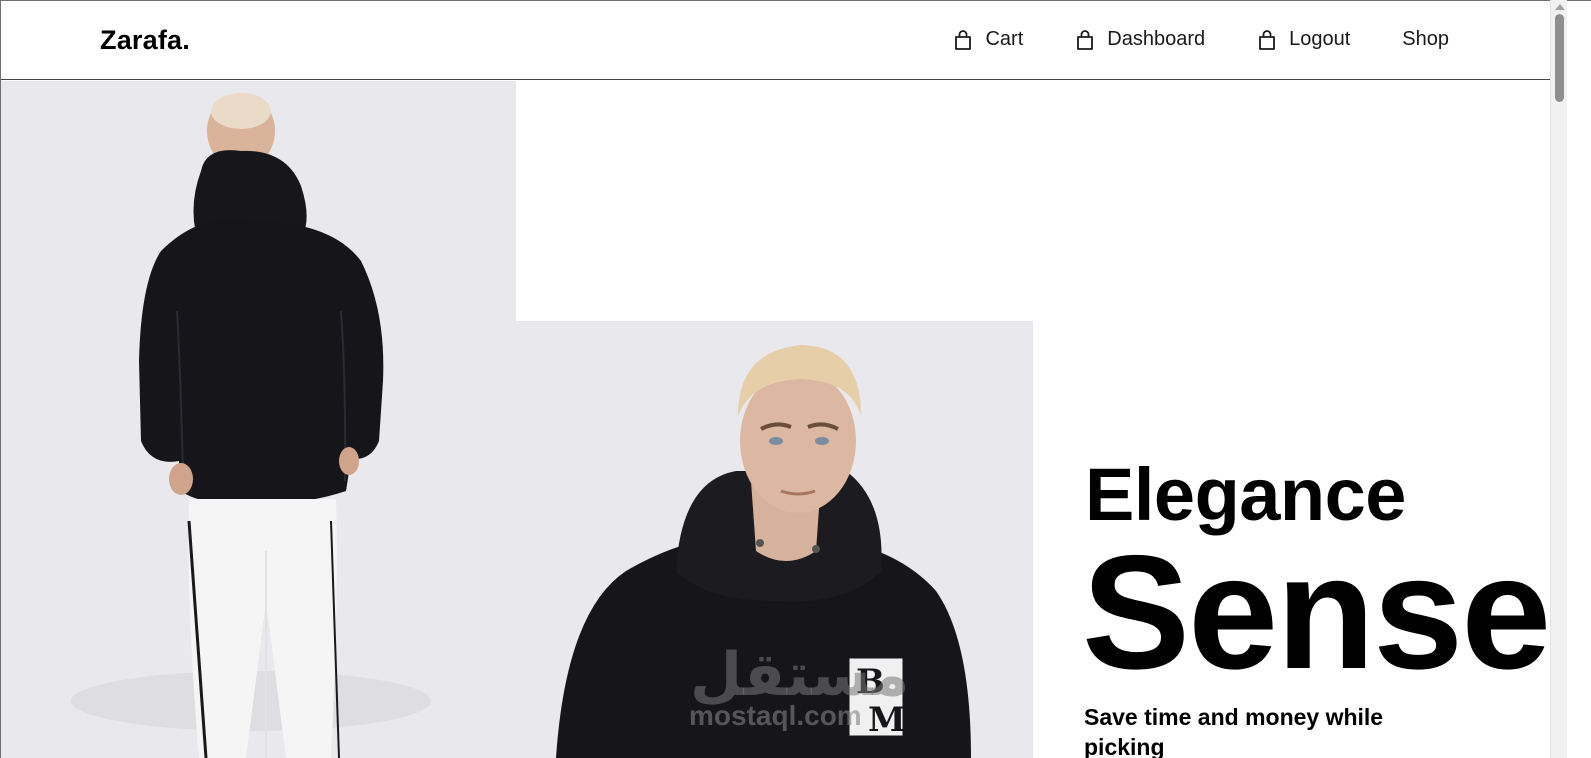 Image resolution: width=1591 pixels, height=758 pixels. What do you see at coordinates (1558, 379) in the screenshot?
I see `vertical-scrollbar` at bounding box center [1558, 379].